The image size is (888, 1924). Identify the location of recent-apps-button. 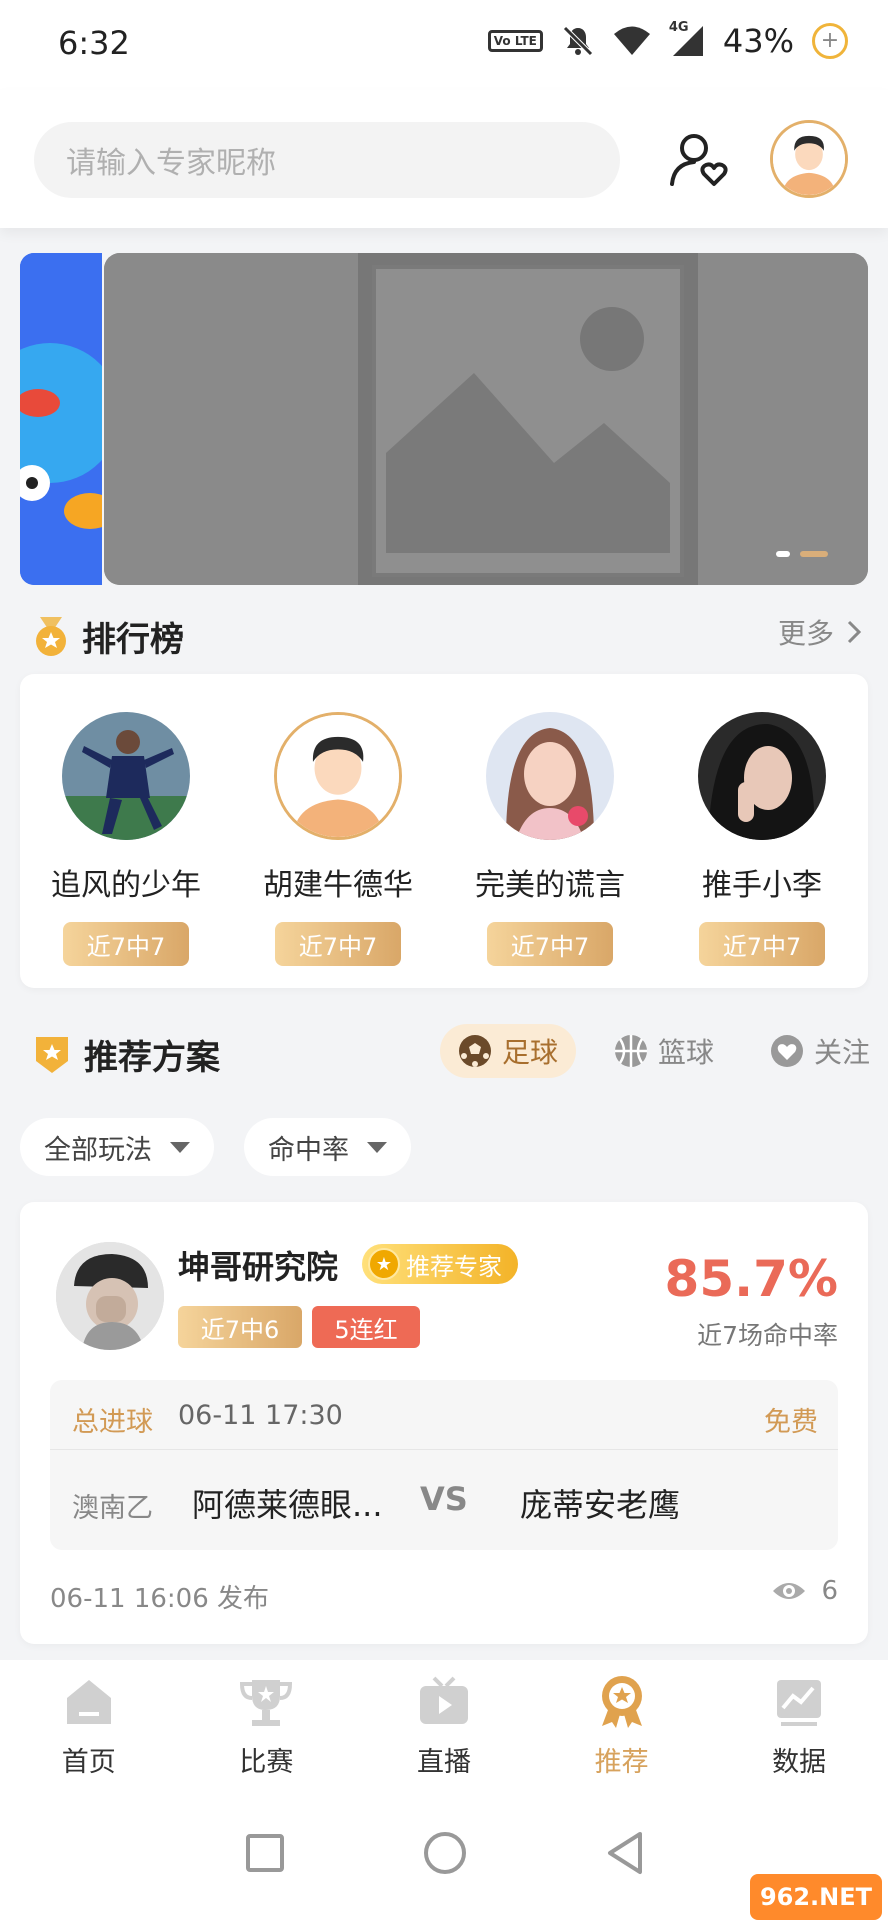
(265, 1853).